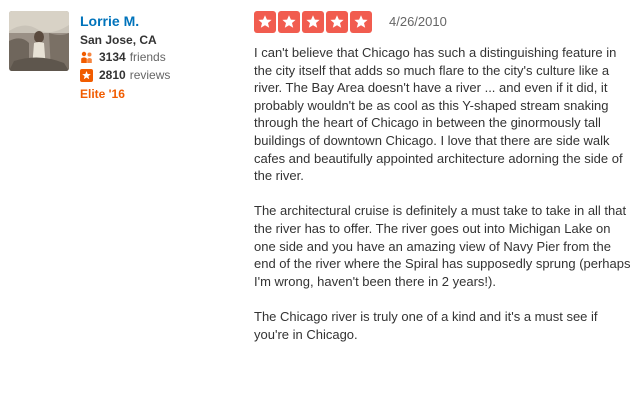  Describe the element at coordinates (112, 75) in the screenshot. I see `reviews-count: 2810` at that location.